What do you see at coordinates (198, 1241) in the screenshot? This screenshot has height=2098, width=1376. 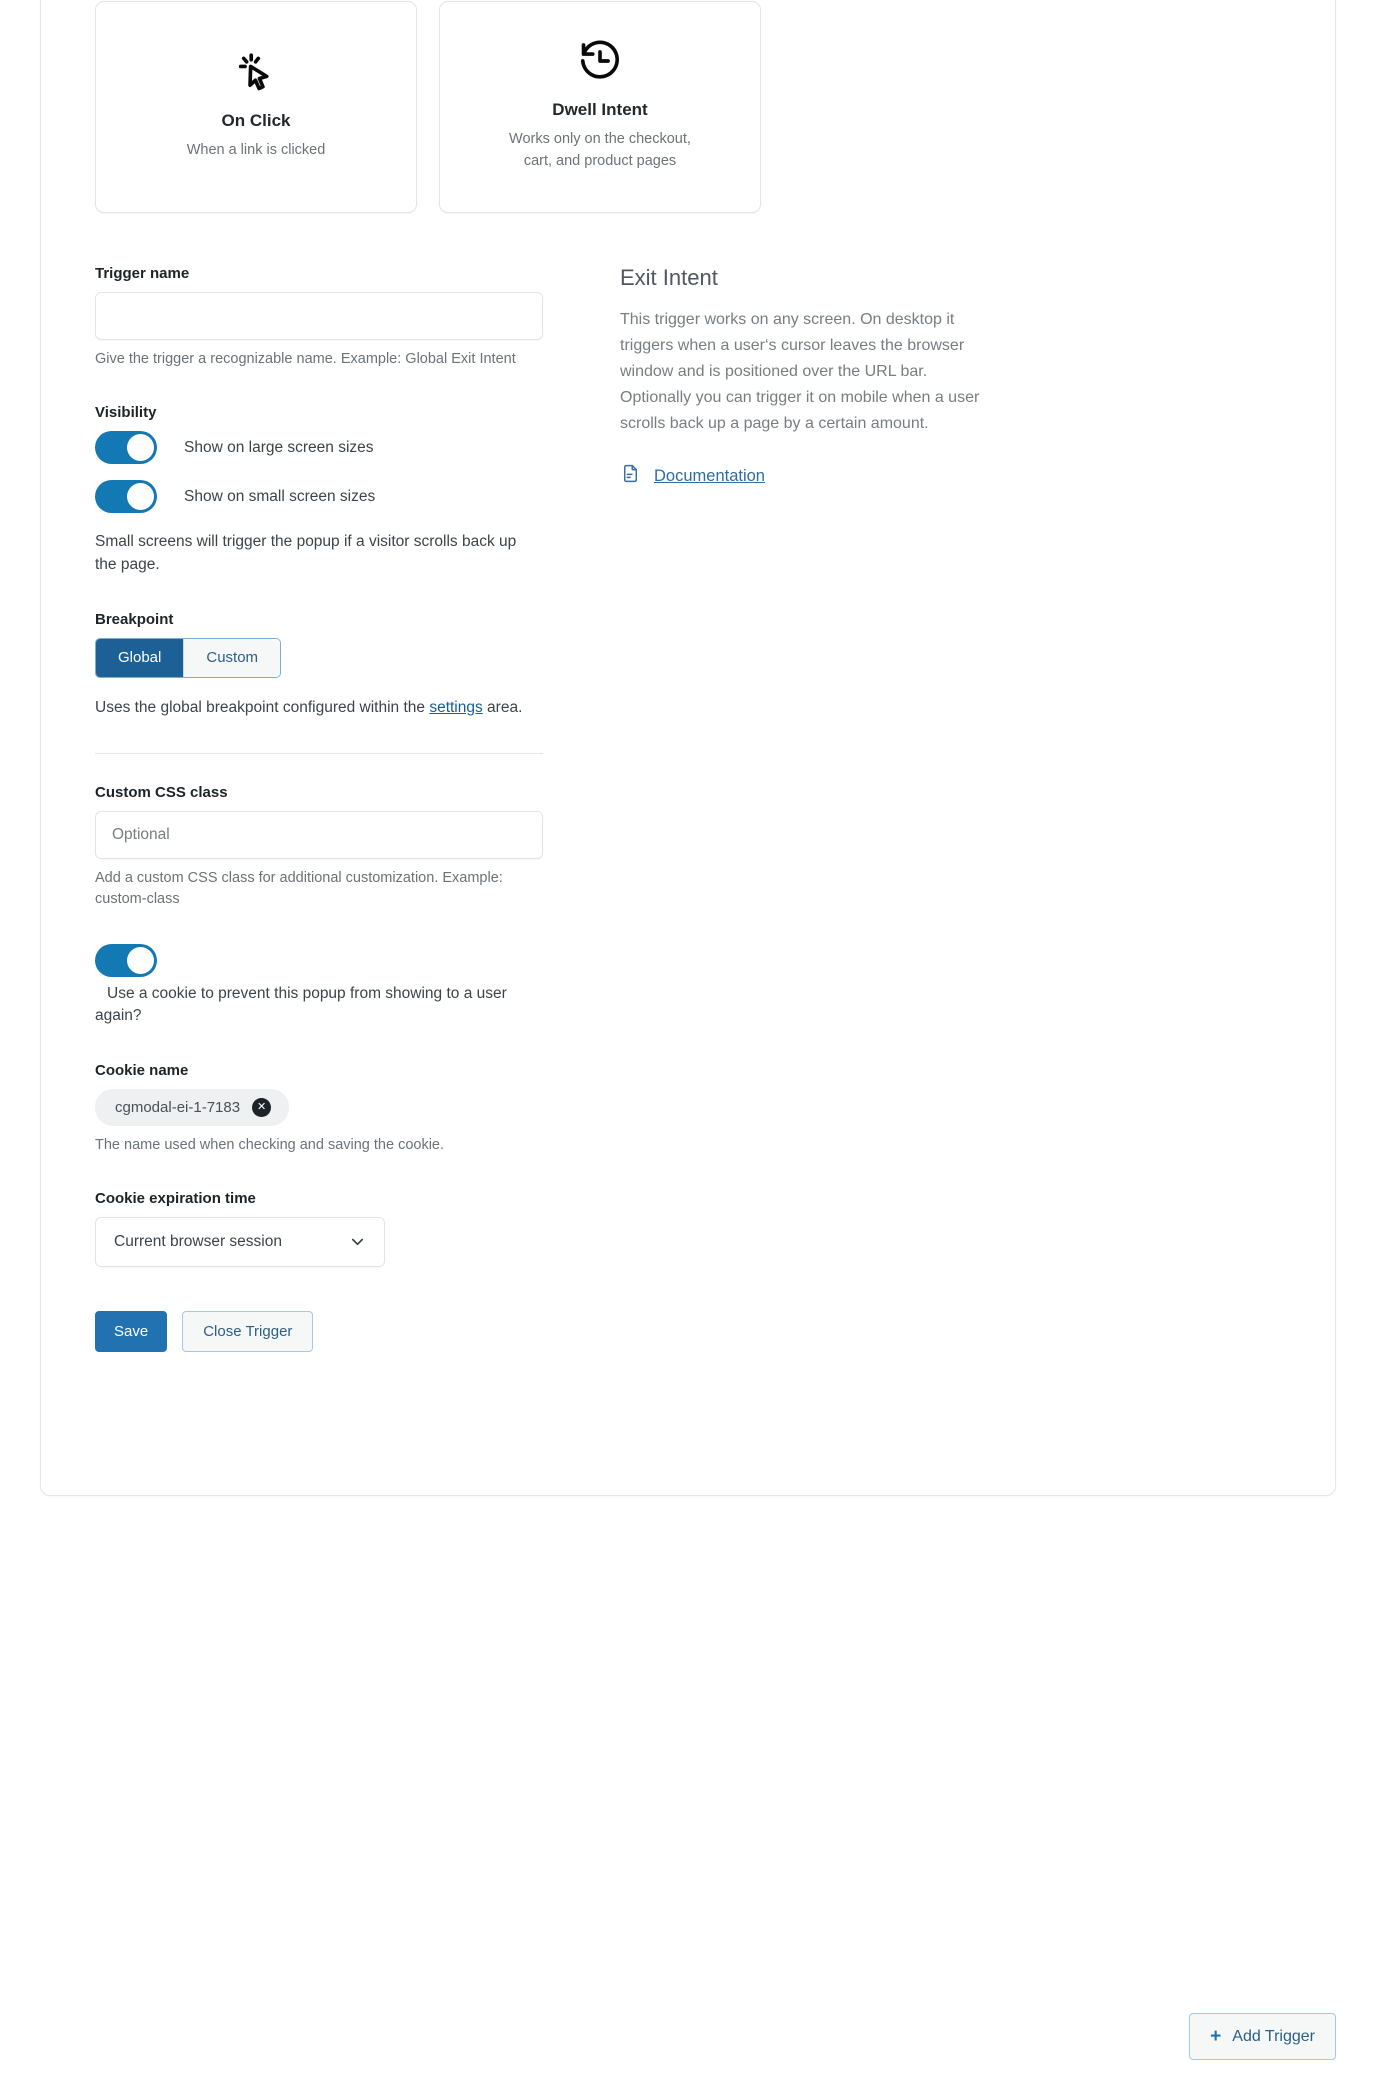 I see `cookie-expiration-selected-value: Current browser session` at bounding box center [198, 1241].